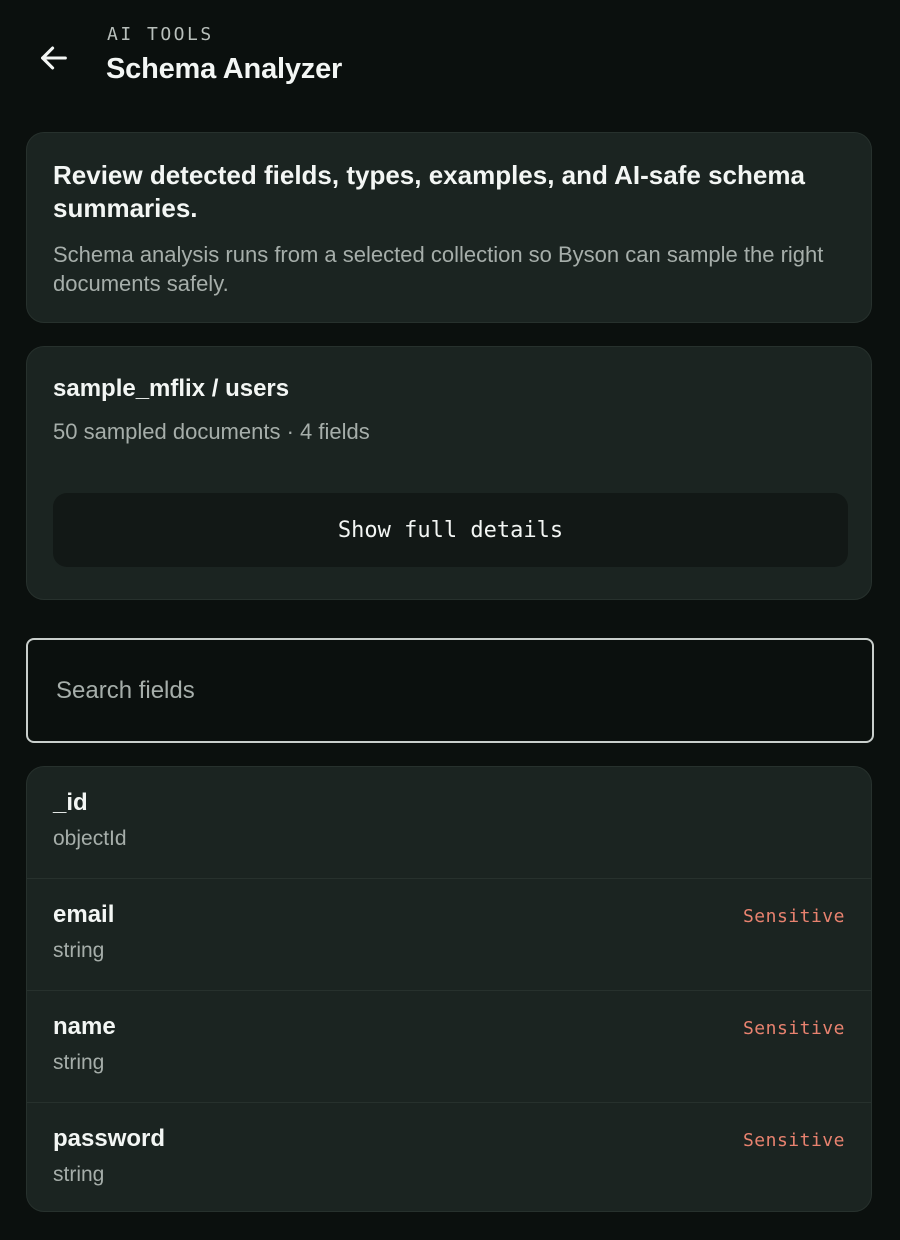  I want to click on field-name: email, so click(84, 914).